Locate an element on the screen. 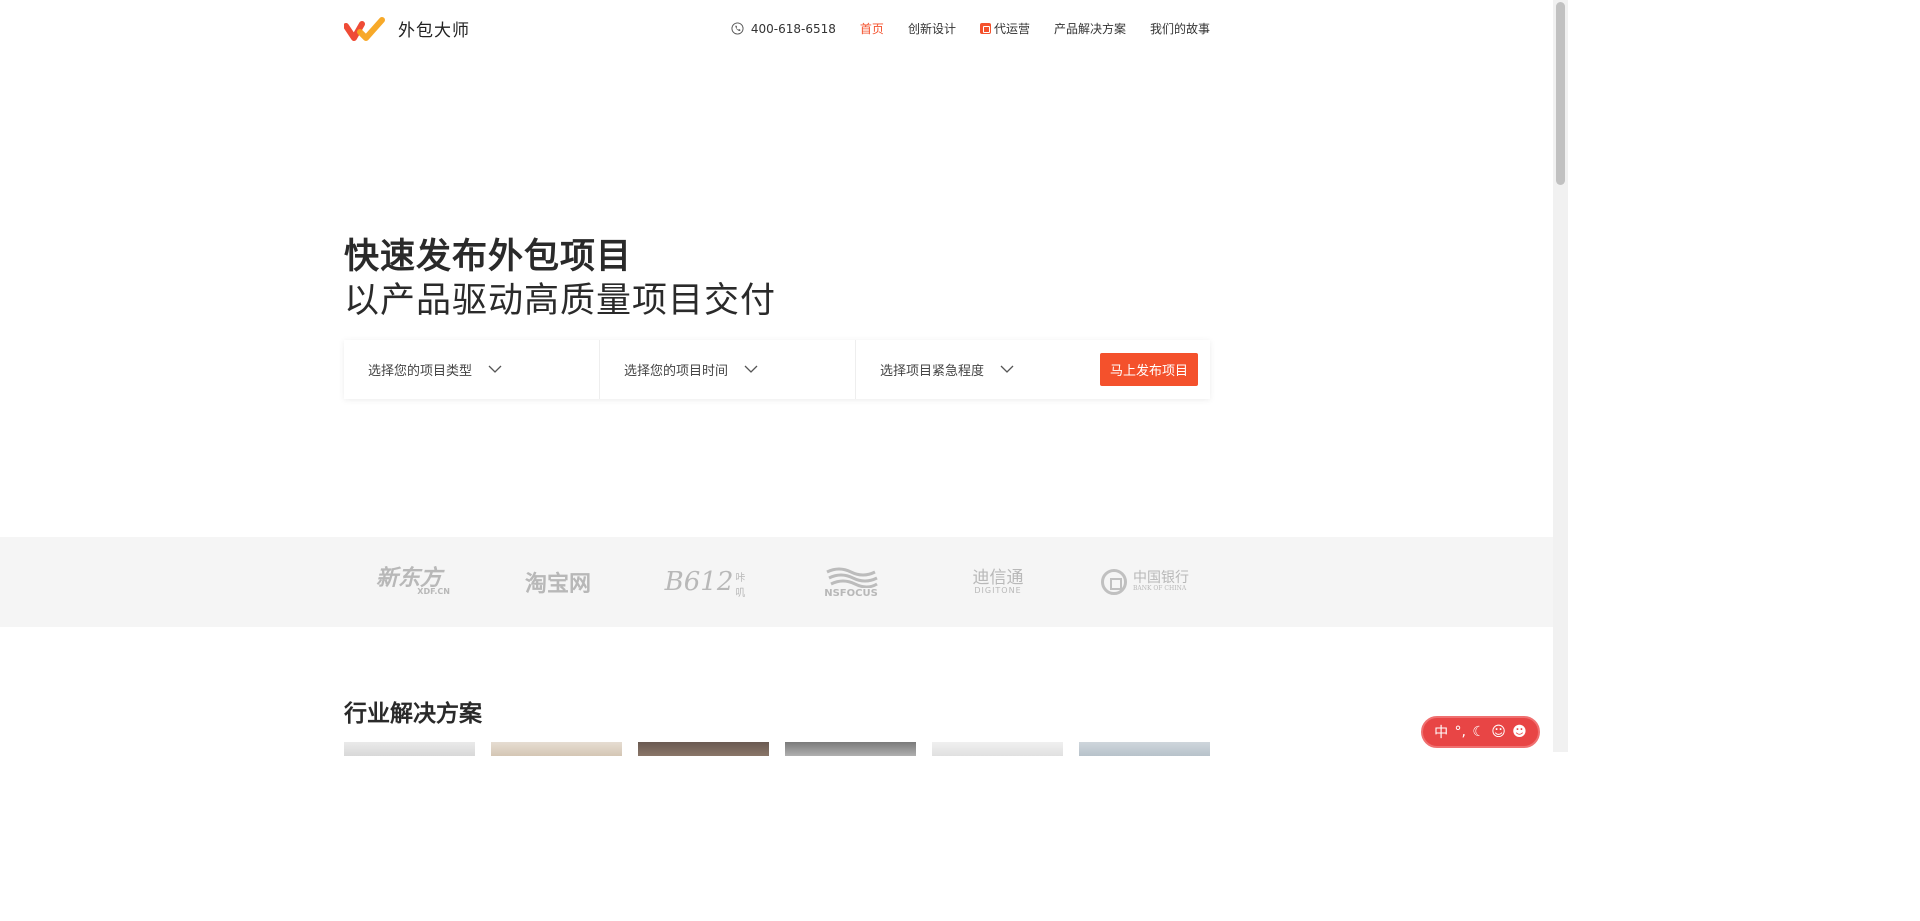 The width and height of the screenshot is (1920, 921). client-logo-boc: 中国银行 BANK OF CHINA is located at coordinates (1145, 582).